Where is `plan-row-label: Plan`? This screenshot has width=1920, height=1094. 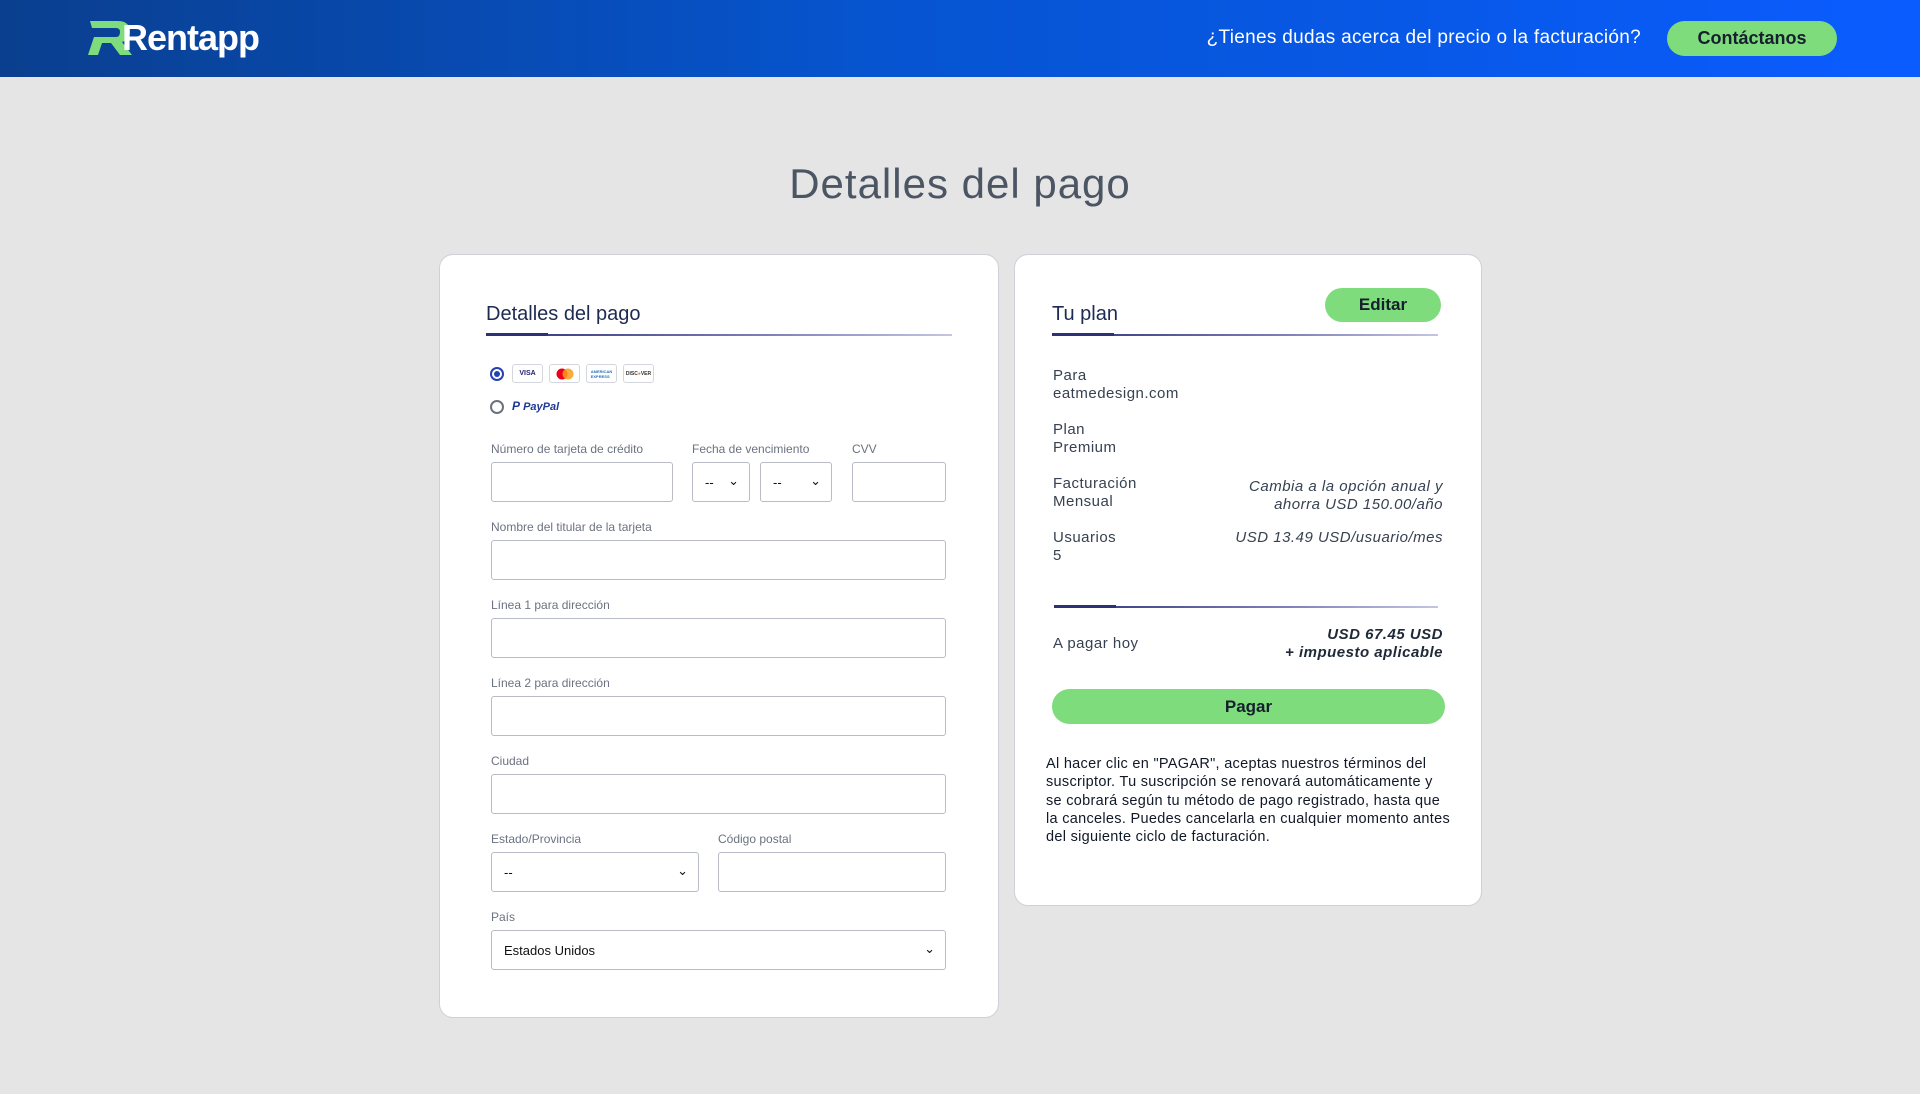
plan-row-label: Plan is located at coordinates (1069, 429).